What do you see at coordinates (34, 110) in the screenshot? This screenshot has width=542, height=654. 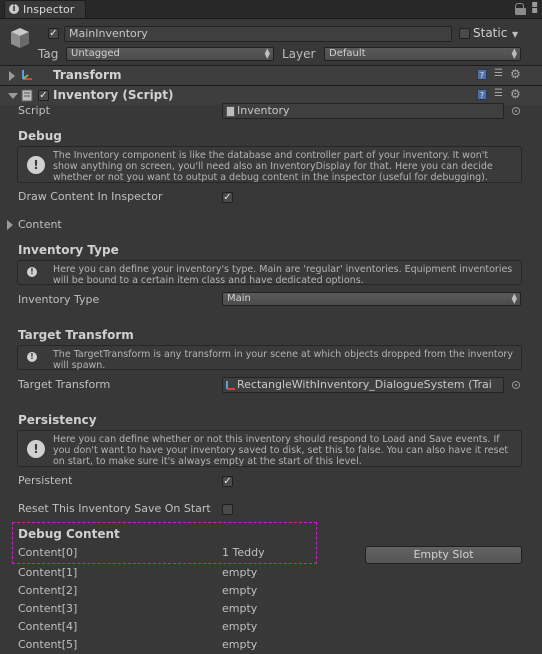 I see `script-label: Script` at bounding box center [34, 110].